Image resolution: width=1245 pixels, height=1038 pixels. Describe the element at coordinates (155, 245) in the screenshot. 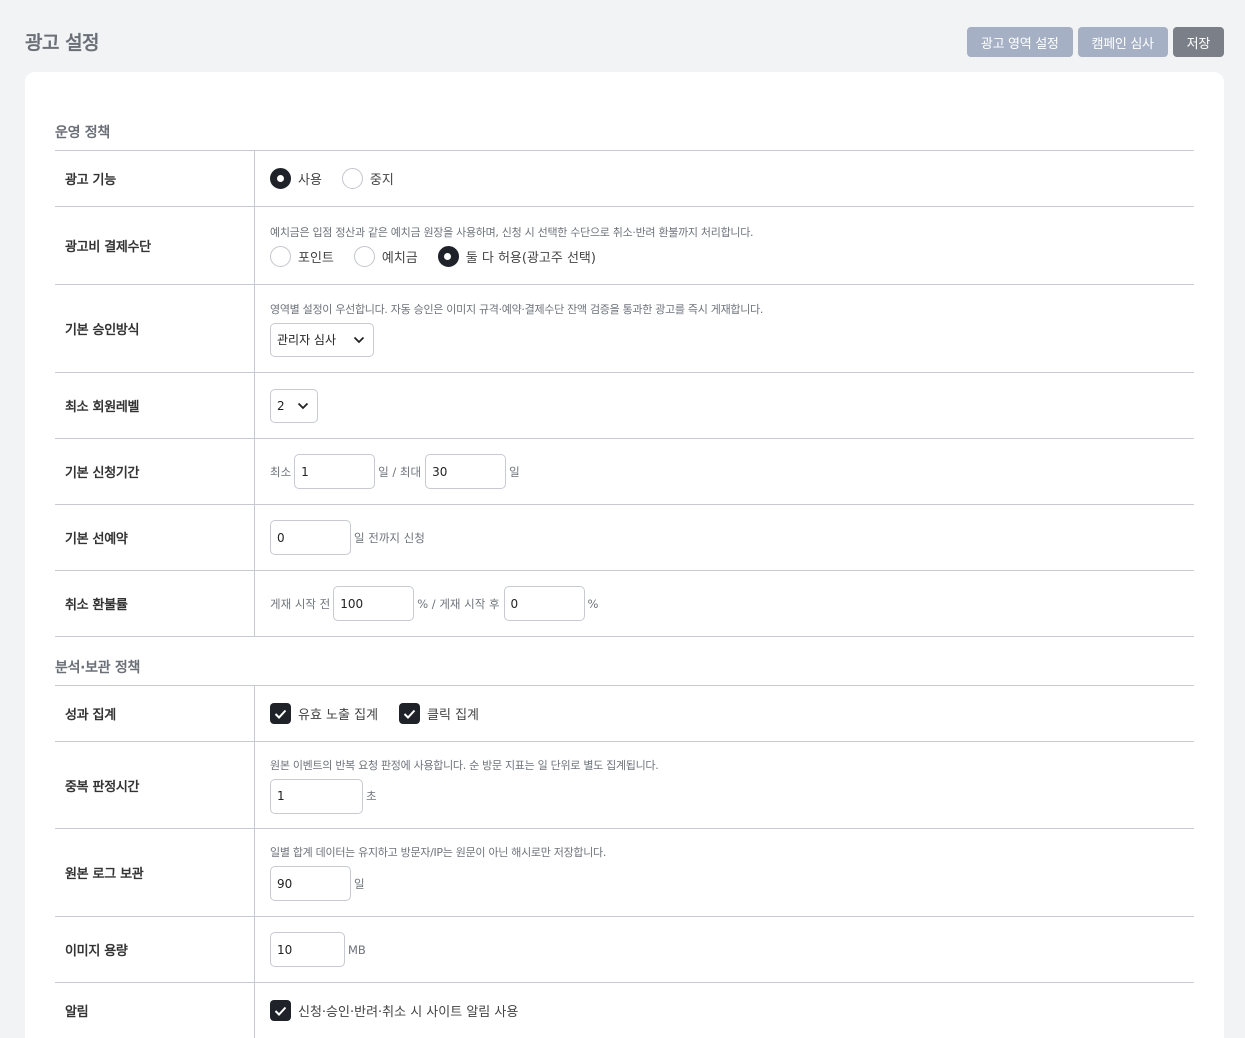

I see `row-label: 광고비 결제수단` at that location.